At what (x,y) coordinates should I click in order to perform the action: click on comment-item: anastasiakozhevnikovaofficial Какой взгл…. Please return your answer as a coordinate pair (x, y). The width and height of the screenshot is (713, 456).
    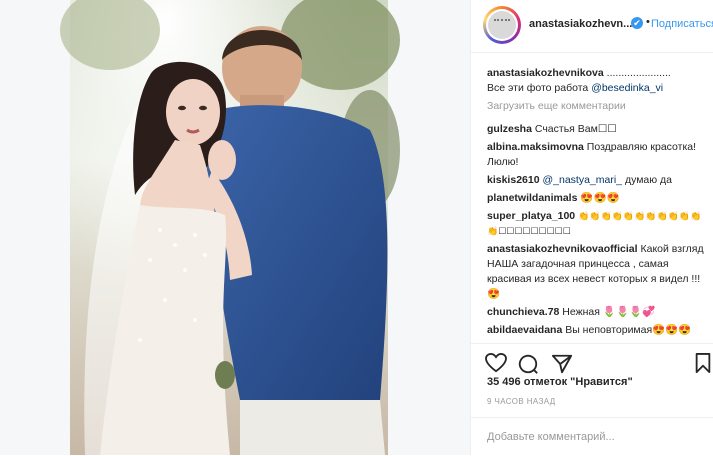
    Looking at the image, I should click on (598, 272).